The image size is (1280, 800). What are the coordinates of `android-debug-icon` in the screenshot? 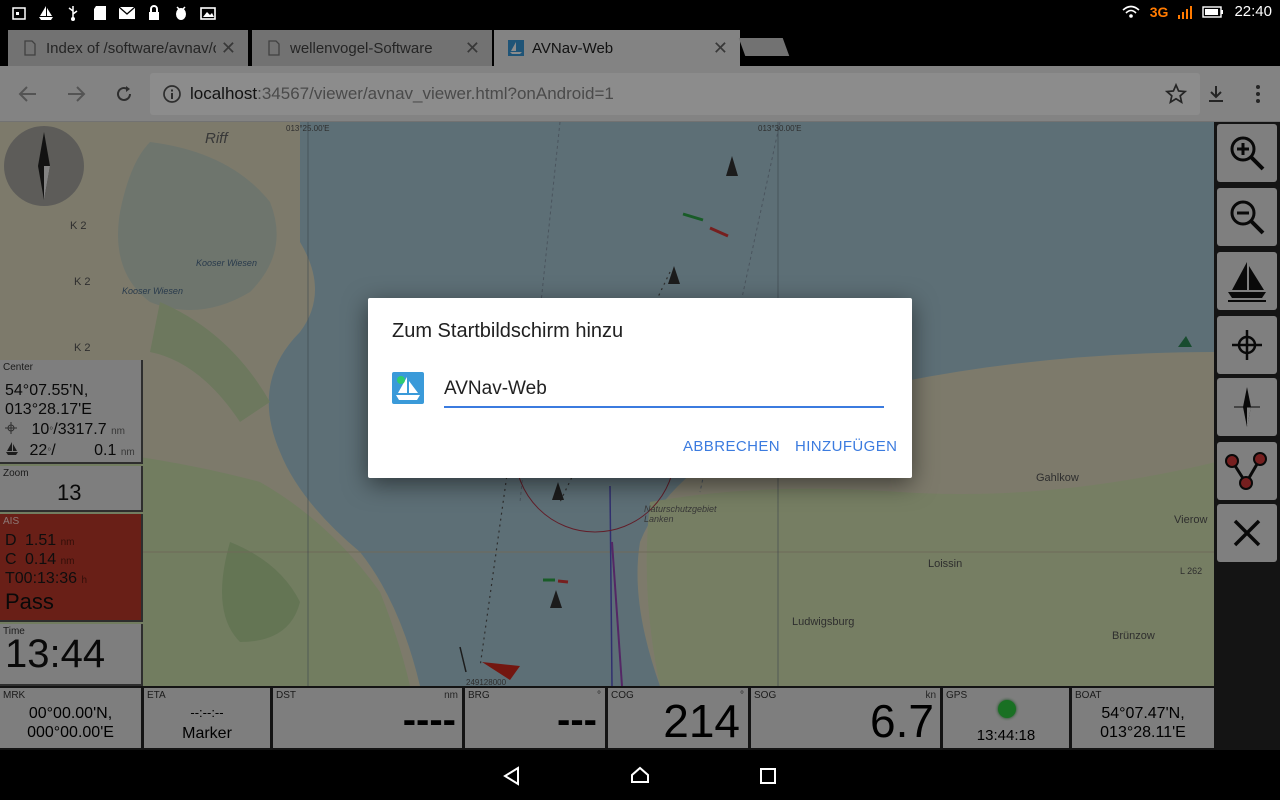 It's located at (181, 13).